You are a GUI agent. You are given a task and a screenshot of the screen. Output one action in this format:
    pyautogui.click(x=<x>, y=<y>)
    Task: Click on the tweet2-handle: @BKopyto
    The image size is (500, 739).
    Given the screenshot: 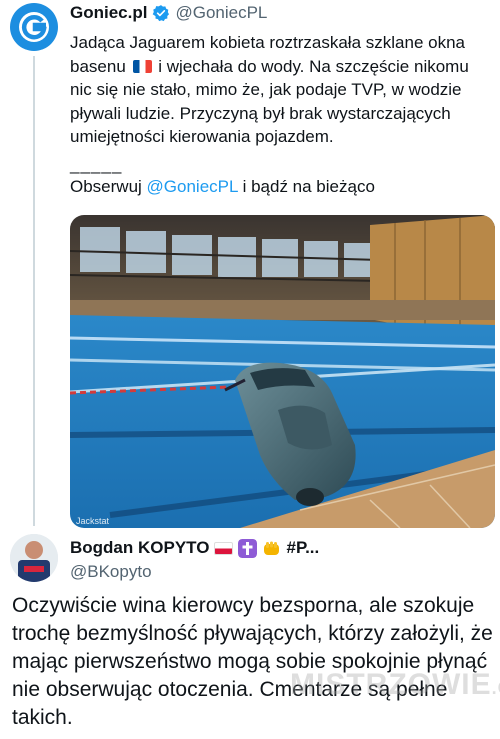 What is the action you would take?
    pyautogui.click(x=111, y=572)
    